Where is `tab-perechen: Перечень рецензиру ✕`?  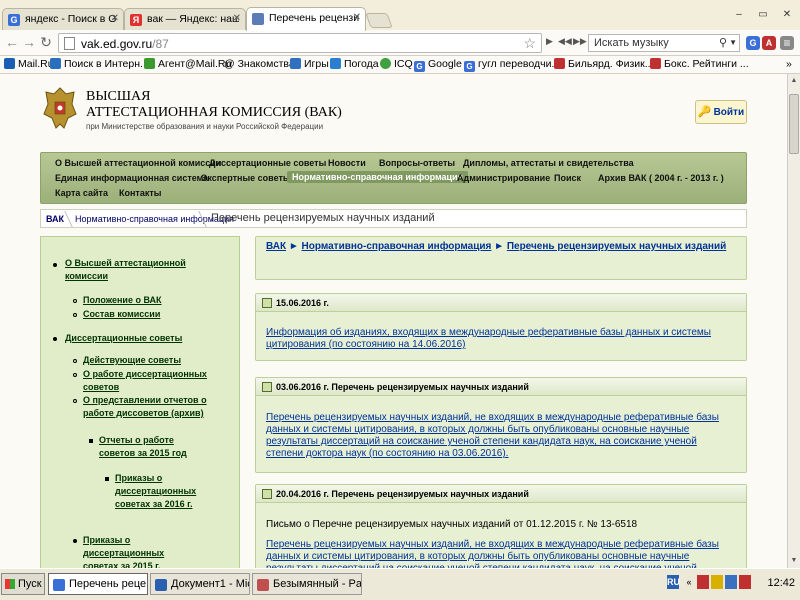 tab-perechen: Перечень рецензиру ✕ is located at coordinates (306, 19).